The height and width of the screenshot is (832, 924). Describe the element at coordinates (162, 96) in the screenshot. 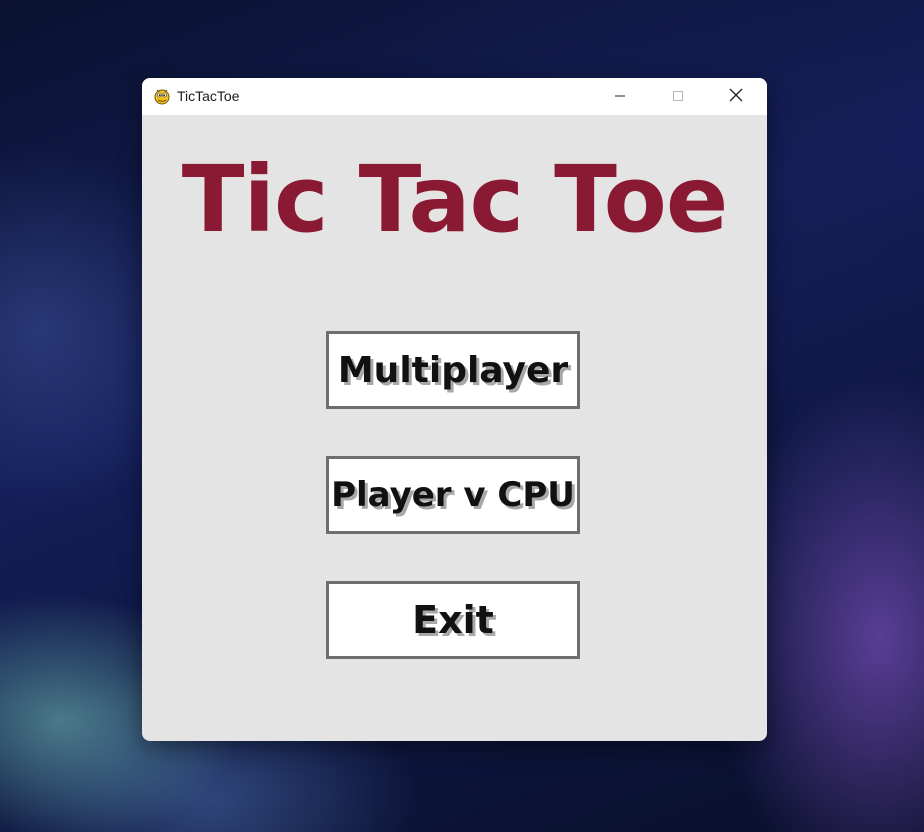

I see `pygame-snake-icon` at that location.